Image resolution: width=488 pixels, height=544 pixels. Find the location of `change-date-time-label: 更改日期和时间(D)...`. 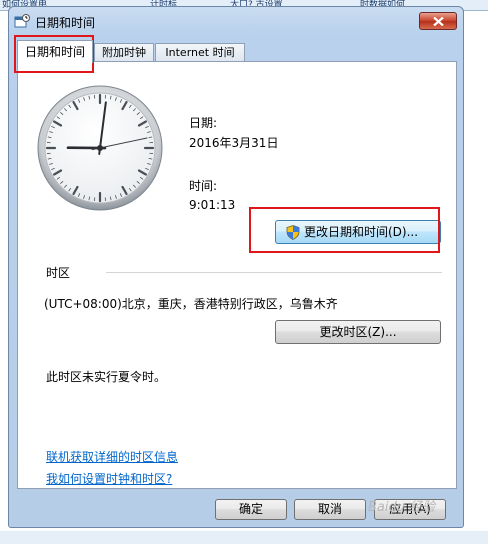

change-date-time-label: 更改日期和时间(D)... is located at coordinates (361, 232).